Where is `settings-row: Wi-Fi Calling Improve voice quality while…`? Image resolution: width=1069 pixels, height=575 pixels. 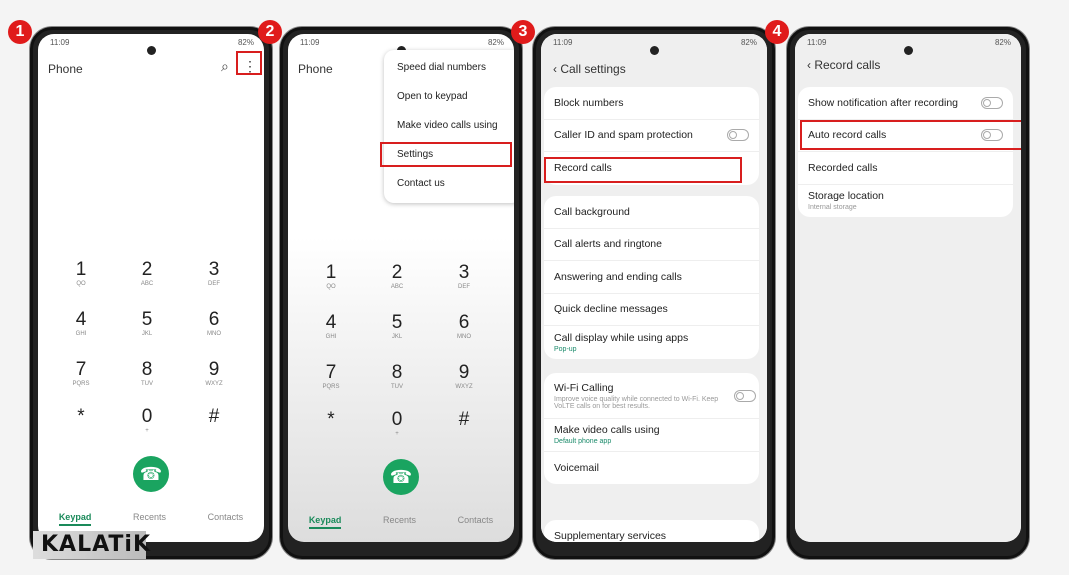 settings-row: Wi-Fi Calling Improve voice quality while… is located at coordinates (651, 396).